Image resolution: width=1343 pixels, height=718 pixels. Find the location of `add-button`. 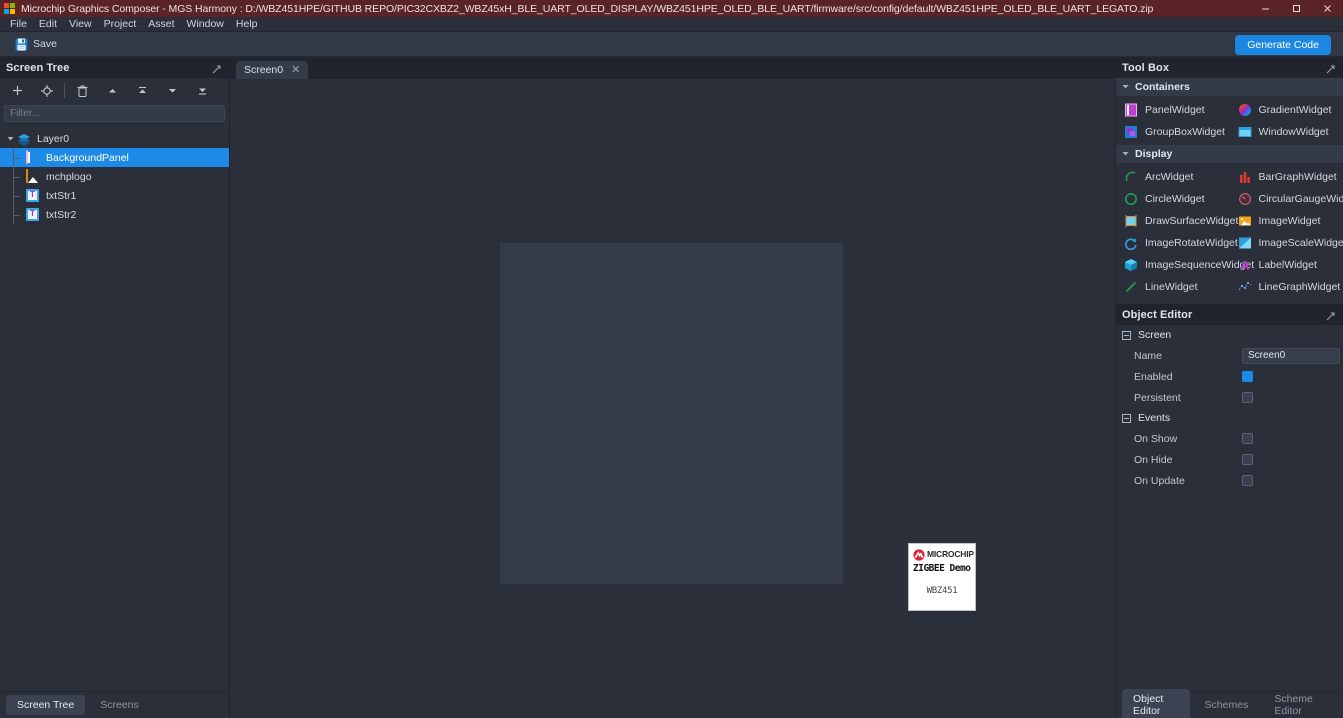

add-button is located at coordinates (17, 90).